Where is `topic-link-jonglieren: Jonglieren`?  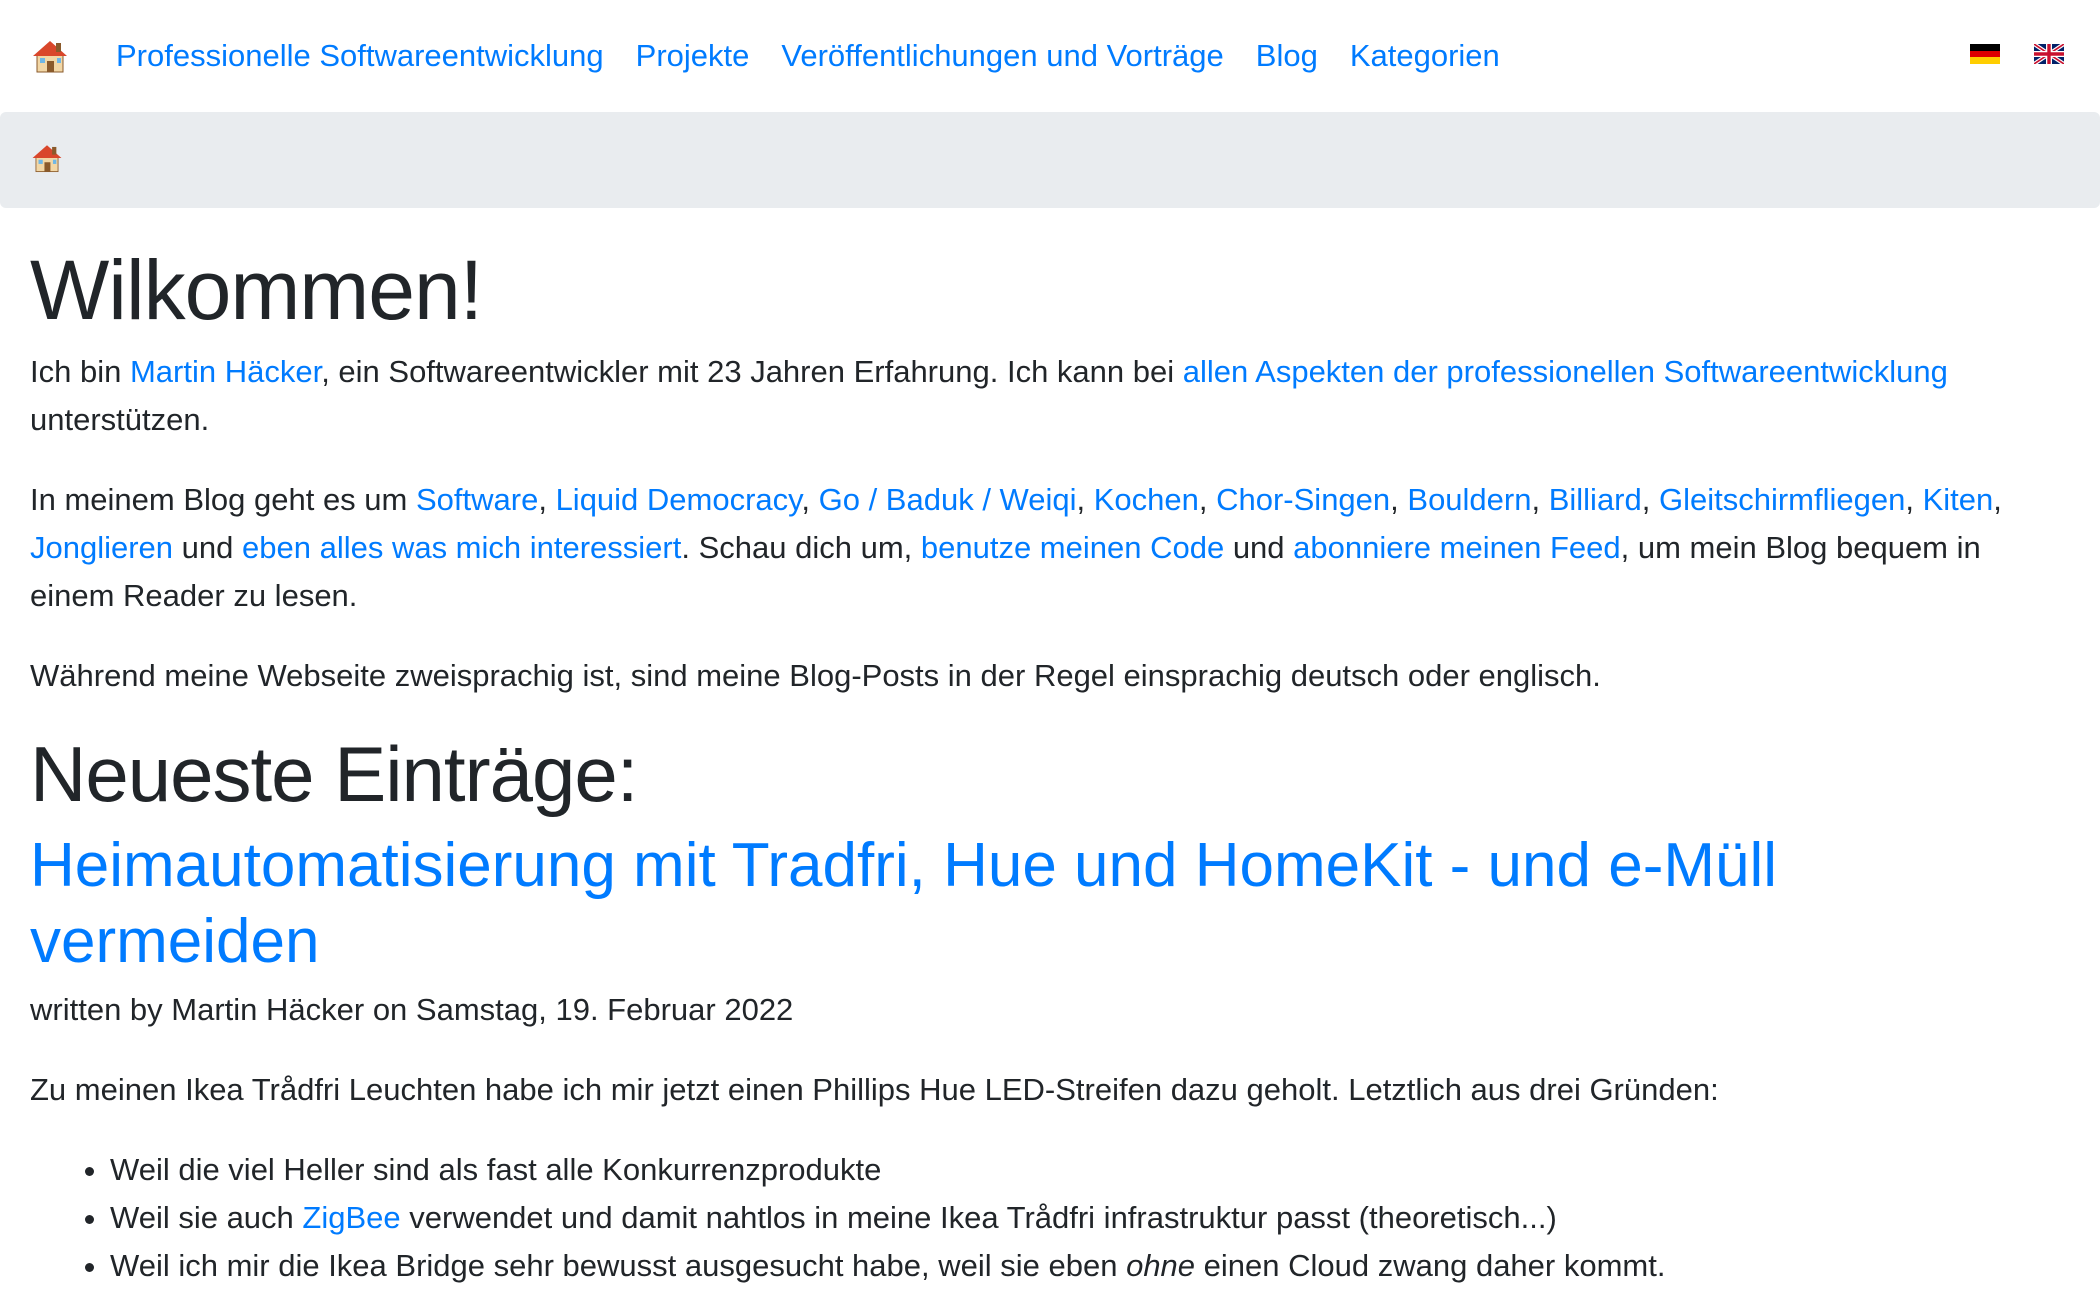
topic-link-jonglieren: Jonglieren is located at coordinates (101, 547).